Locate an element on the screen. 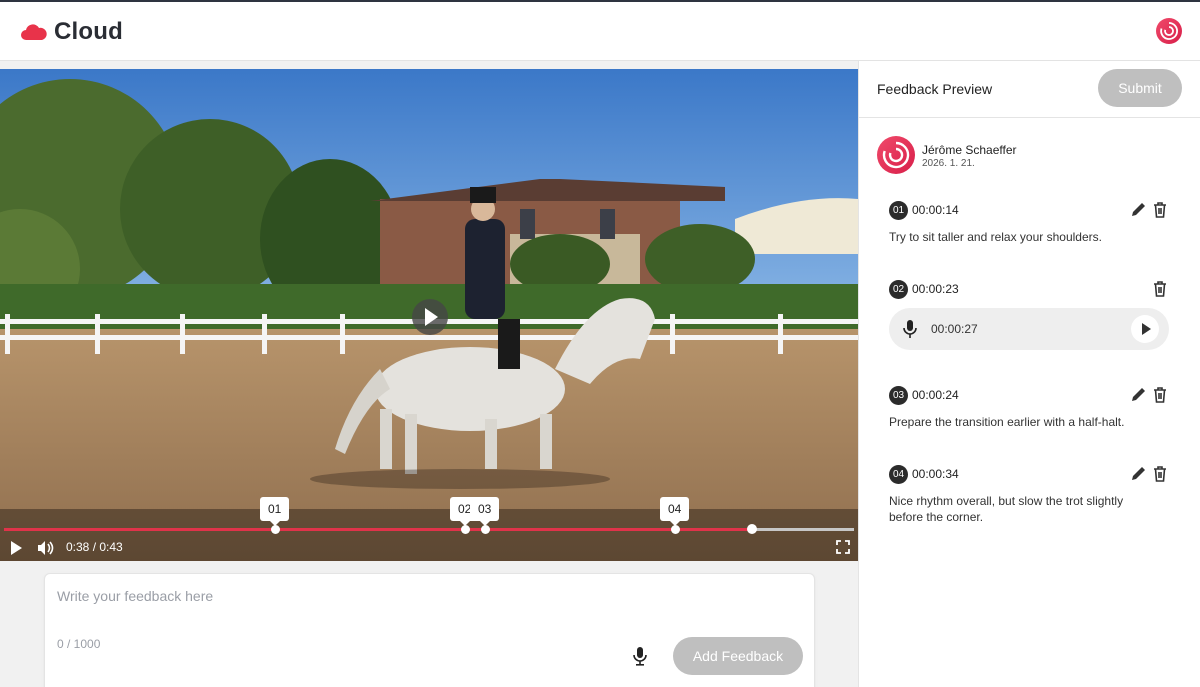  feedback-textarea is located at coordinates (427, 608).